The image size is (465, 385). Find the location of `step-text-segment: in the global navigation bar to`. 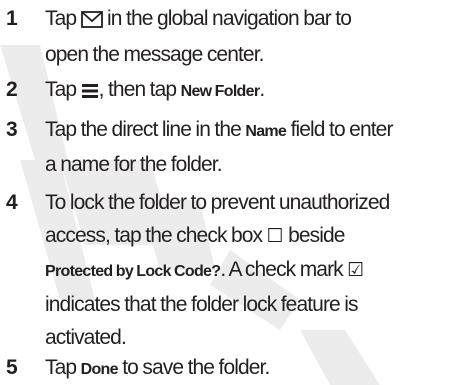

step-text-segment: in the global navigation bar to is located at coordinates (229, 18).